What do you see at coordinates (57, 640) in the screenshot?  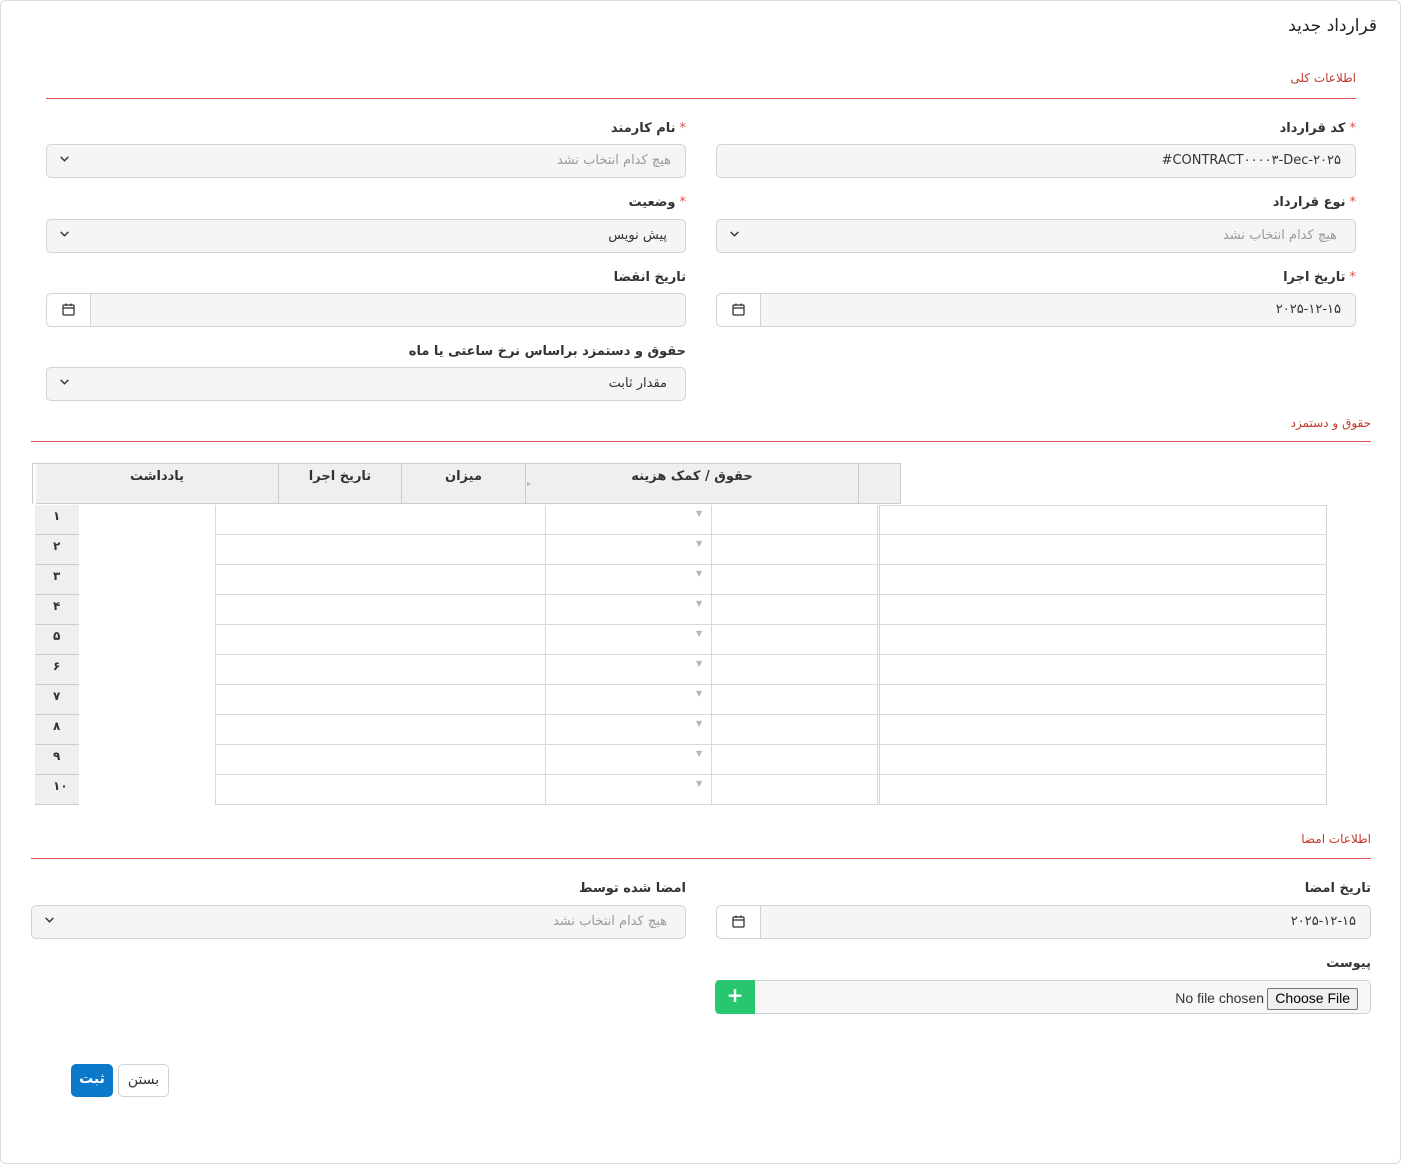 I see `row-number: ۵` at bounding box center [57, 640].